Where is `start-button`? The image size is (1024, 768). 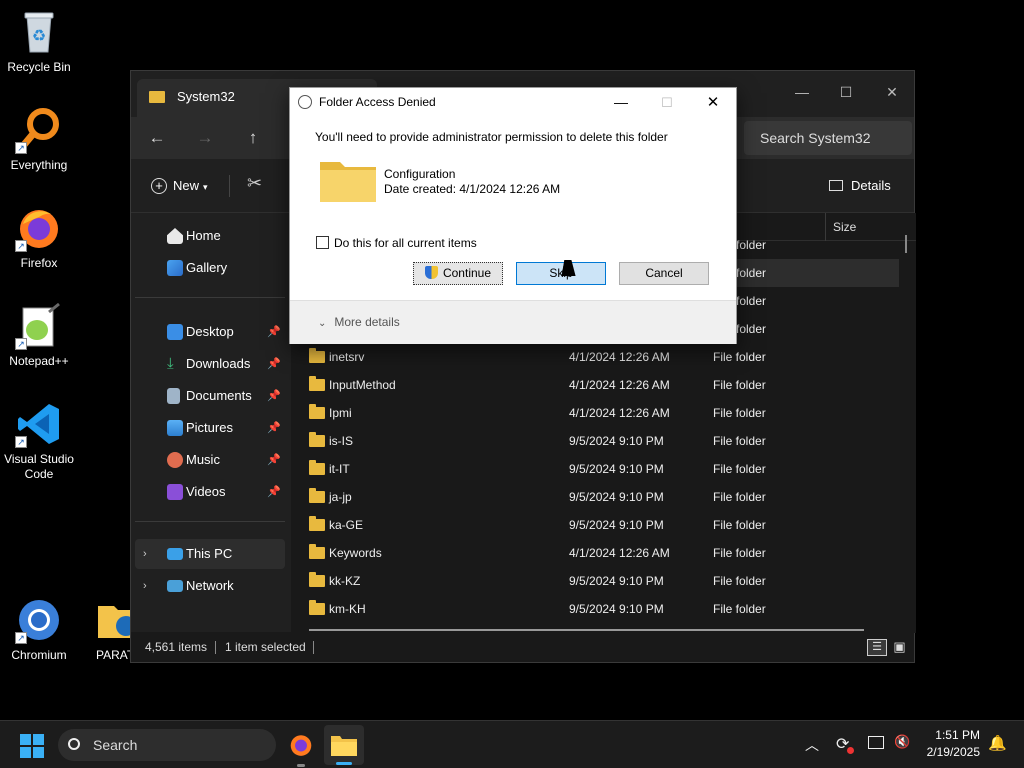
start-button is located at coordinates (32, 746).